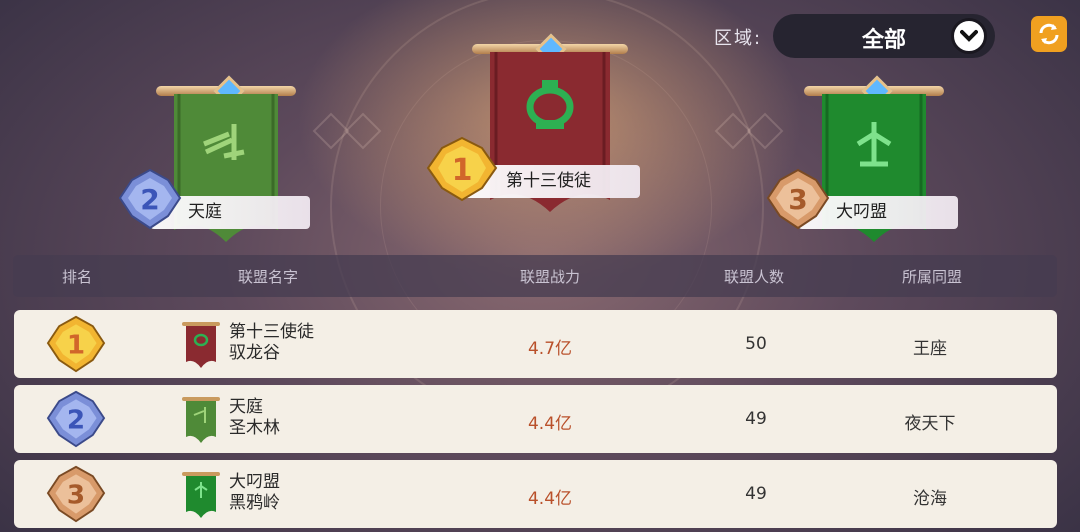  Describe the element at coordinates (254, 482) in the screenshot. I see `alliance-name-text: 大叼盟` at that location.